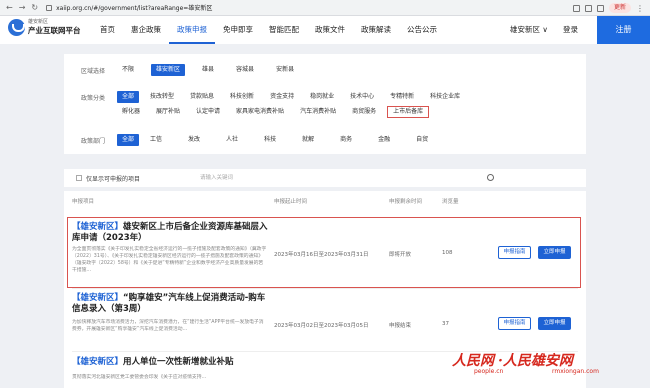 Image resolution: width=650 pixels, height=388 pixels. What do you see at coordinates (619, 8) in the screenshot?
I see `update-button: 更新` at bounding box center [619, 8].